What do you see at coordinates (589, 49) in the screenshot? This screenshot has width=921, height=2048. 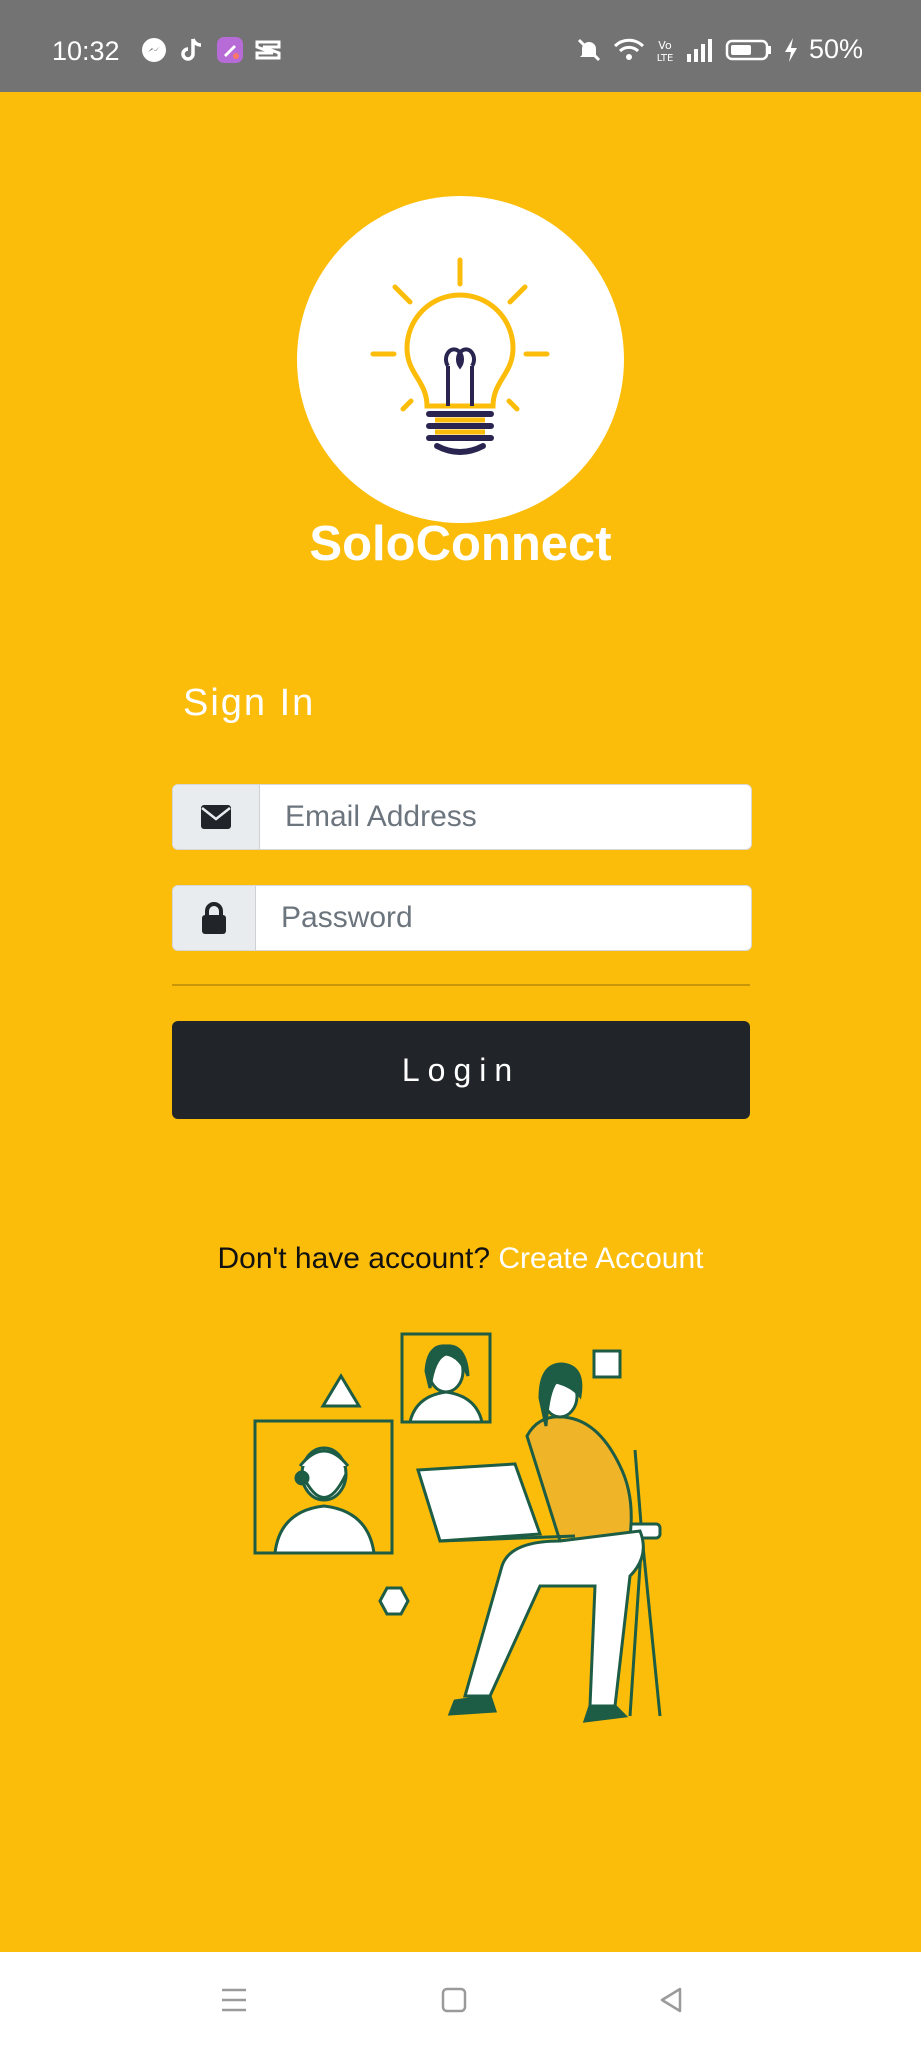 I see `mute-icon` at bounding box center [589, 49].